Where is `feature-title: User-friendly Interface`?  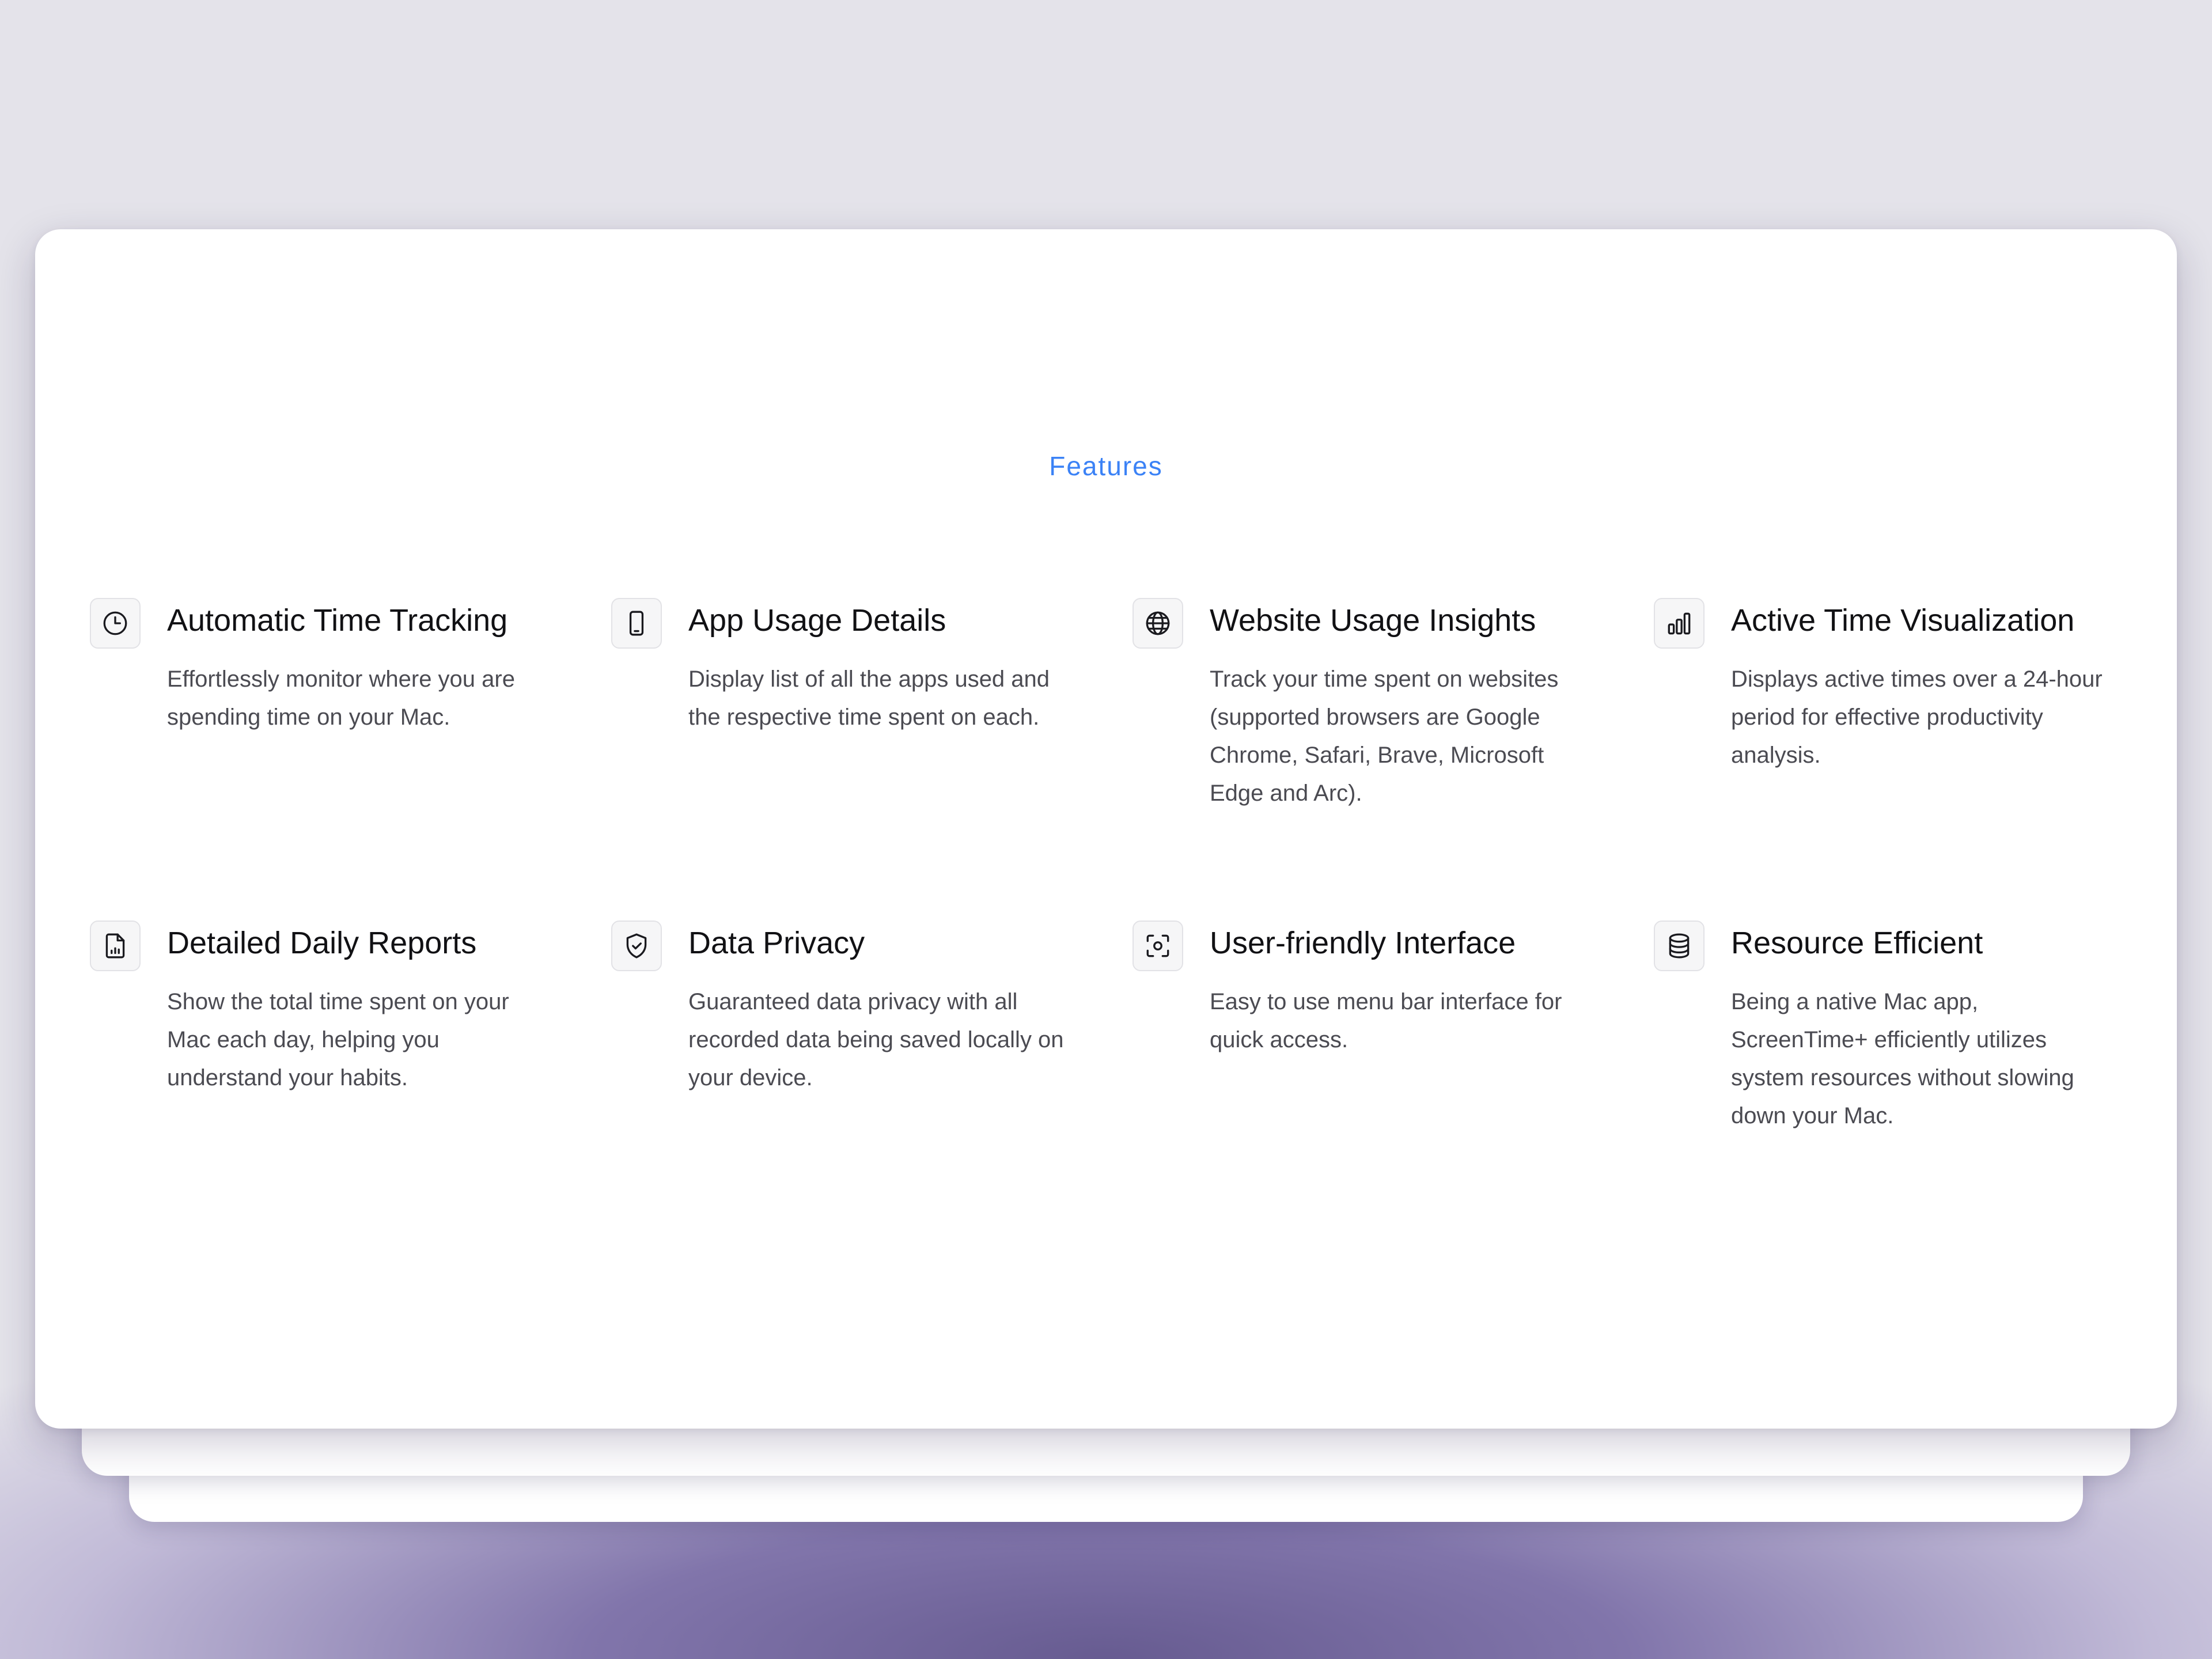
feature-title: User-friendly Interface is located at coordinates (1363, 943).